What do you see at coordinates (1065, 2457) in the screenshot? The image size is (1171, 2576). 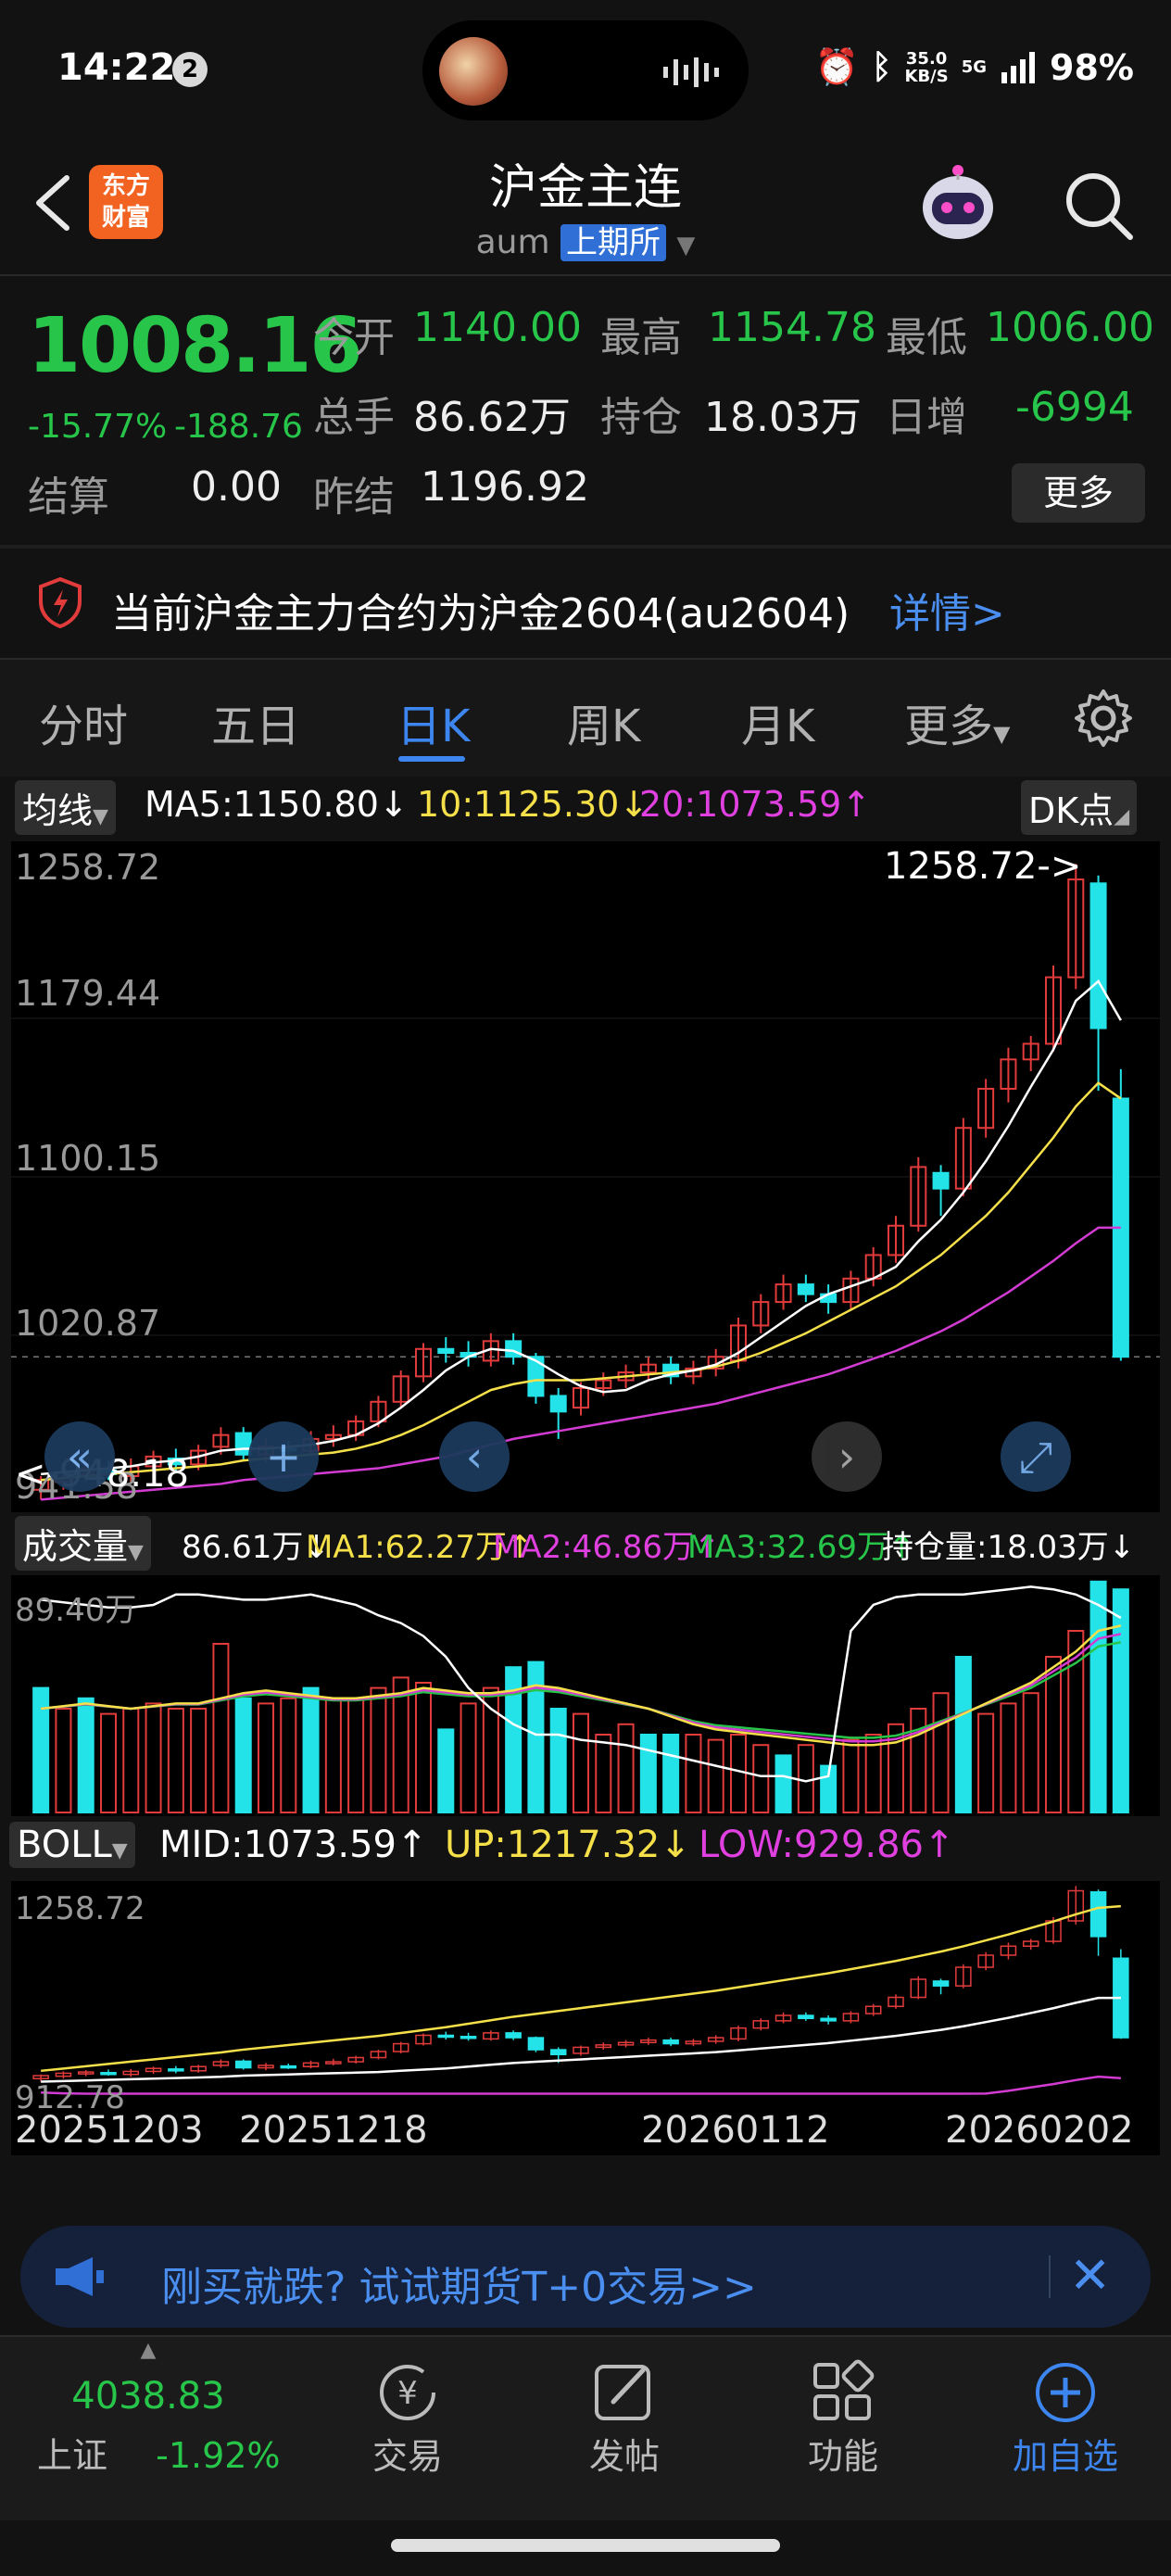 I see `nav-add-watchlist-label: 加自选` at bounding box center [1065, 2457].